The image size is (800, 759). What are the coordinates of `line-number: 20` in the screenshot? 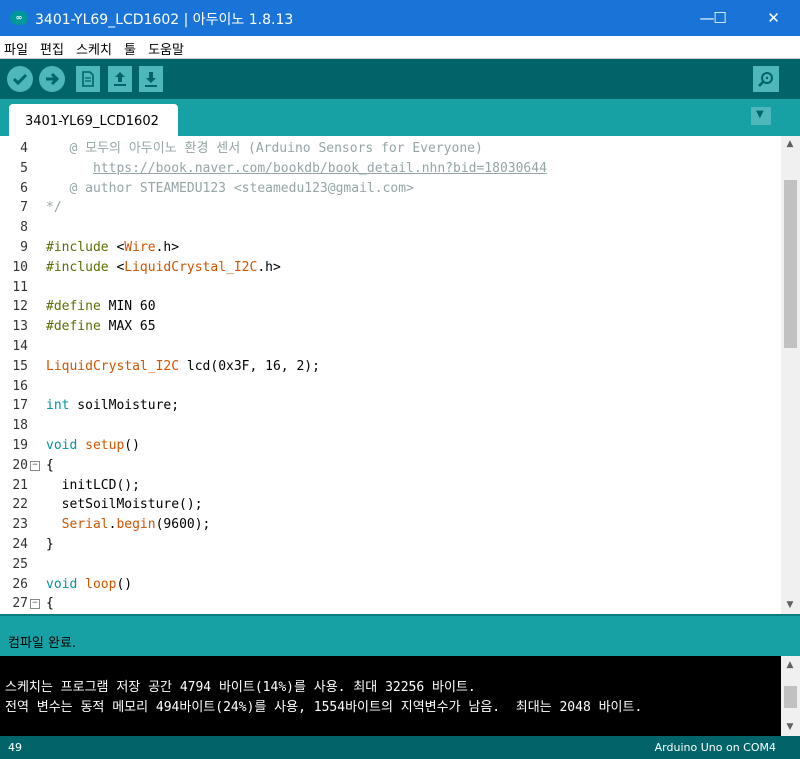 It's located at (20, 465).